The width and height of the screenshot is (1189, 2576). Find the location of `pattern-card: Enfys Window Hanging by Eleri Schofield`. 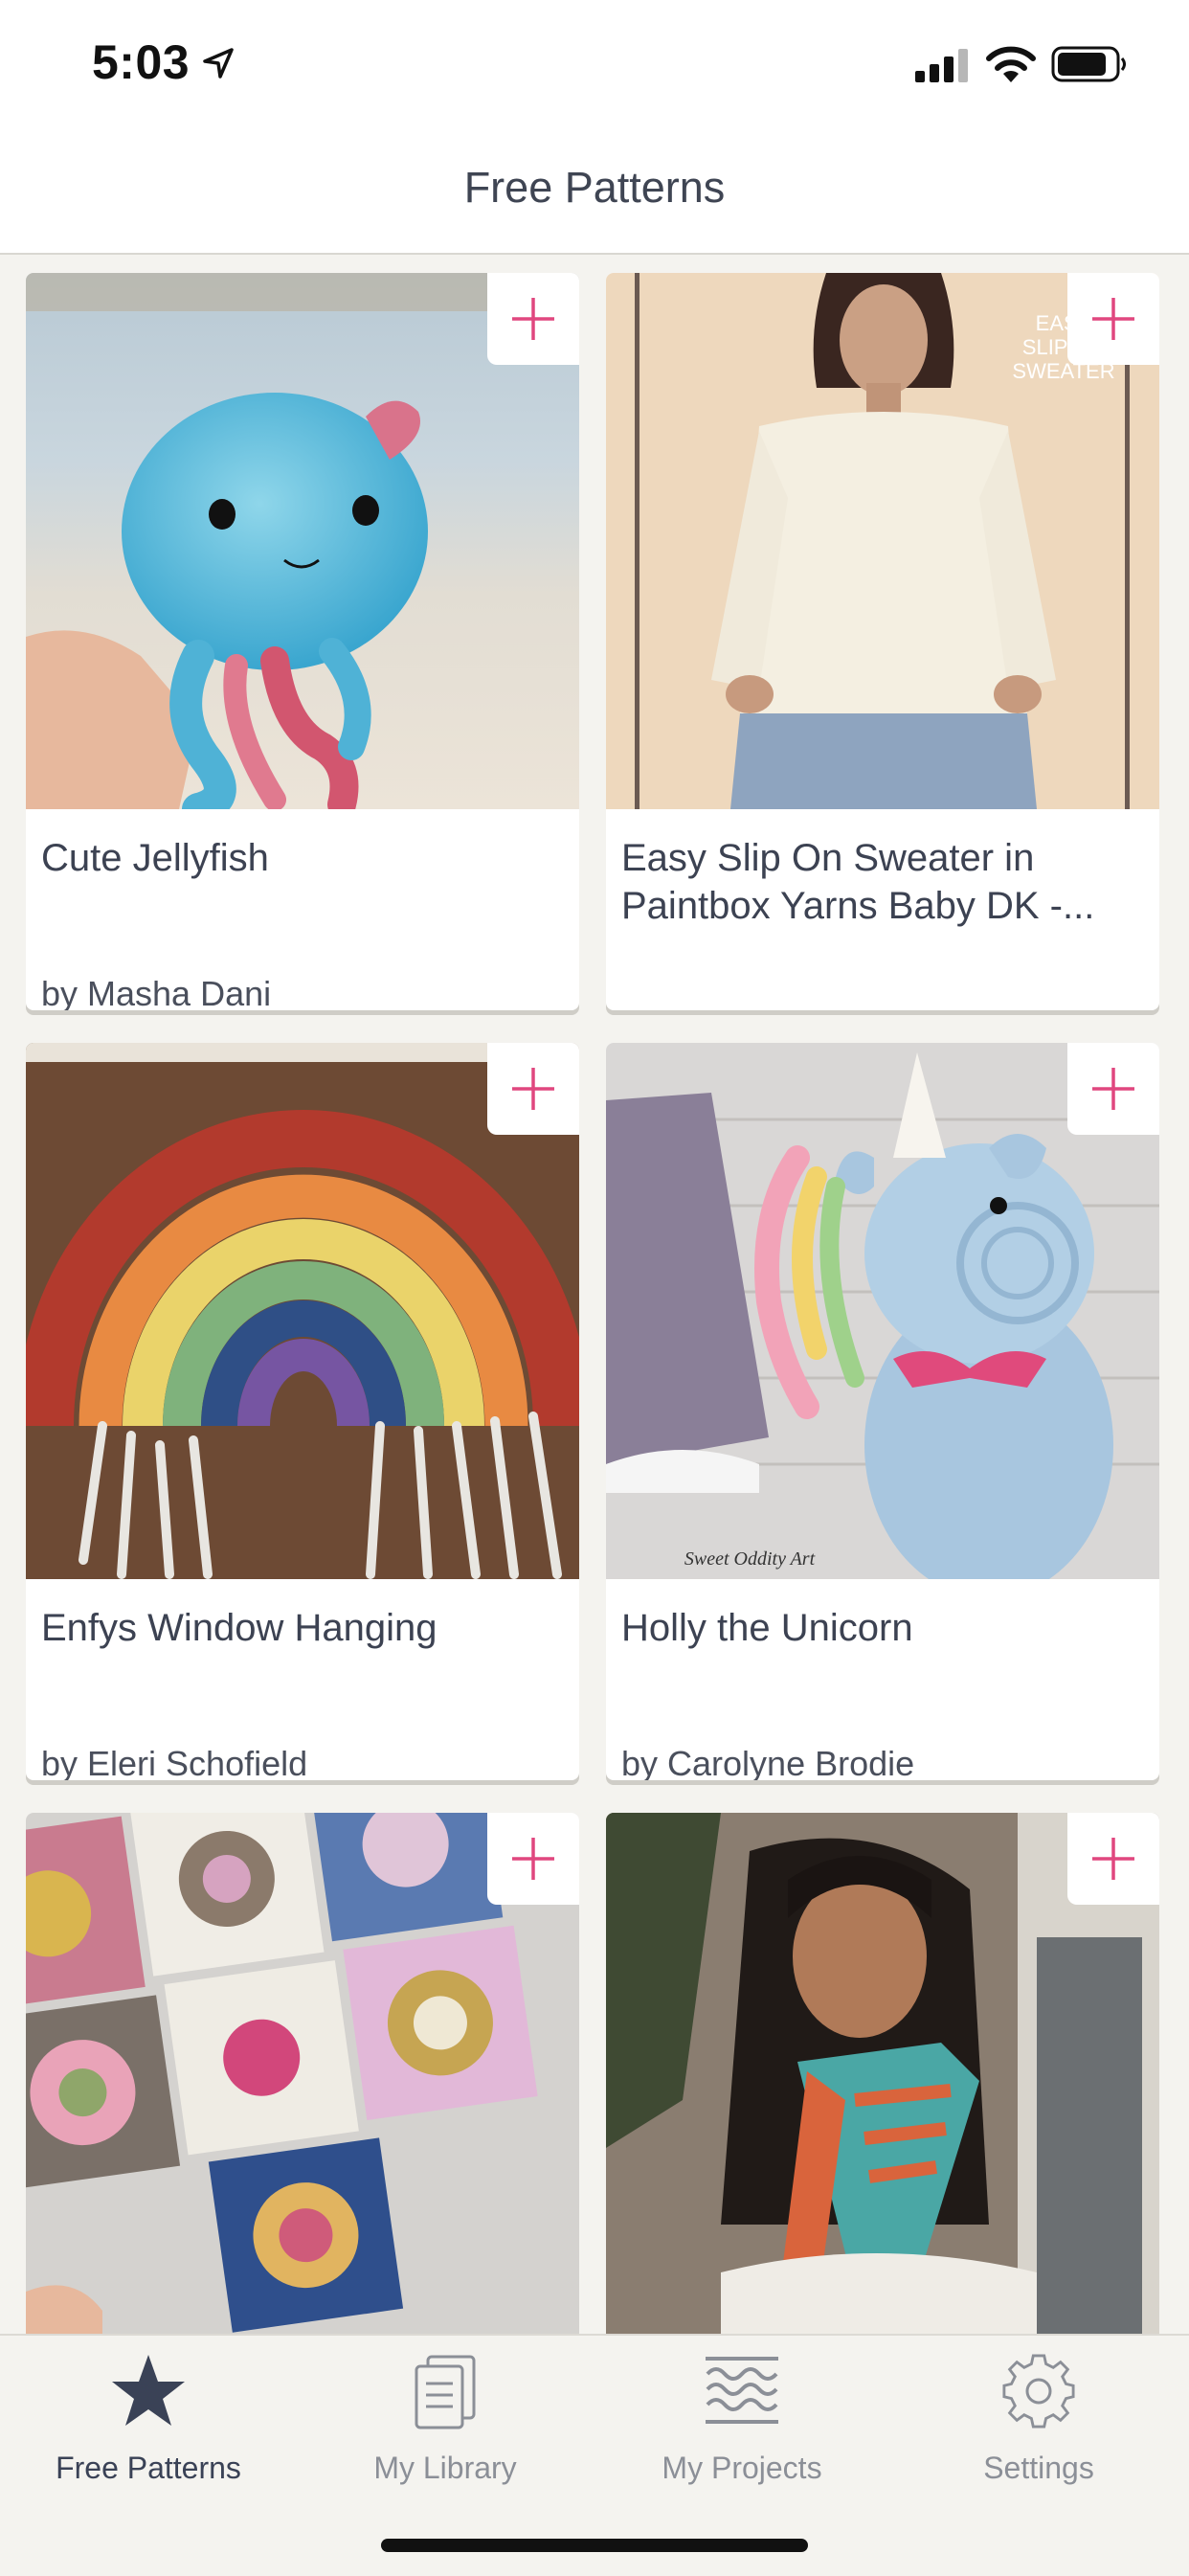

pattern-card: Enfys Window Hanging by Eleri Schofield is located at coordinates (302, 1411).